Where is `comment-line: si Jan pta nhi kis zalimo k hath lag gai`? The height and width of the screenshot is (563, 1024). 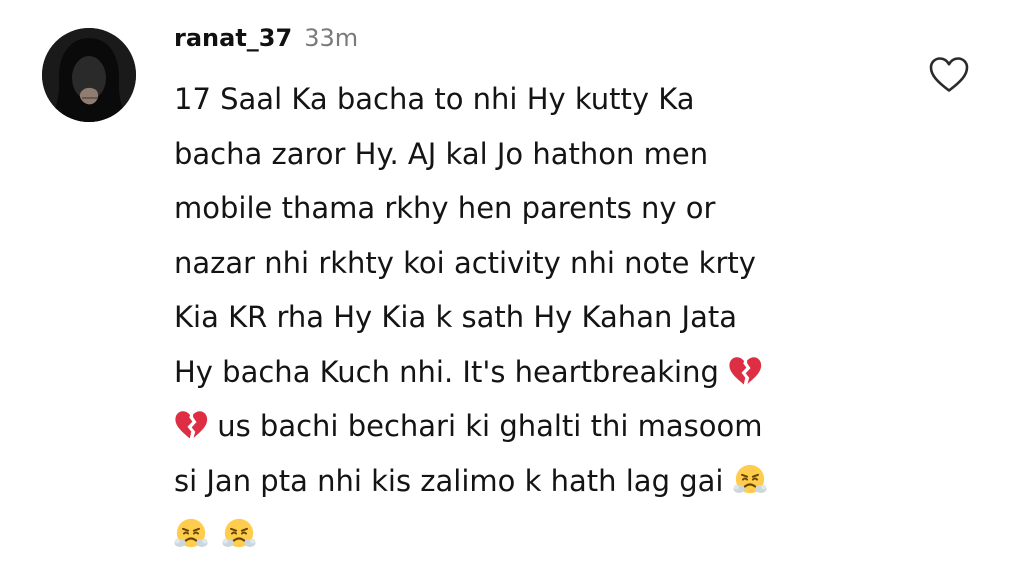 comment-line: si Jan pta nhi kis zalimo k hath lag gai is located at coordinates (534, 481).